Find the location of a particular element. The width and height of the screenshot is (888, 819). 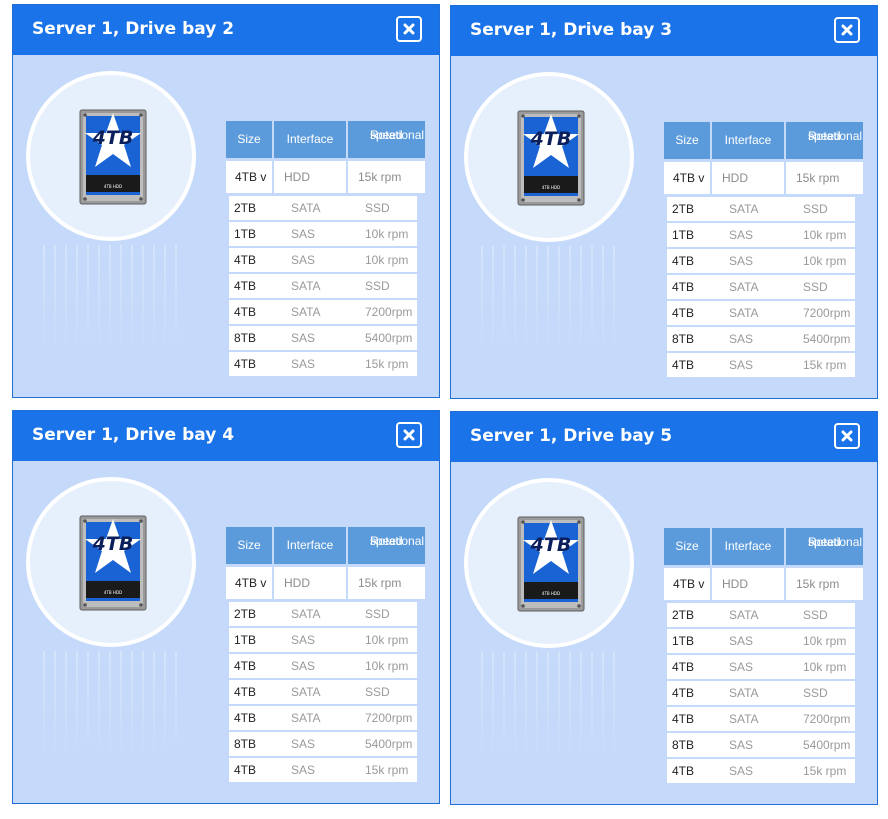

dialog-header: Server 1, Drive bay 2 is located at coordinates (226, 30).